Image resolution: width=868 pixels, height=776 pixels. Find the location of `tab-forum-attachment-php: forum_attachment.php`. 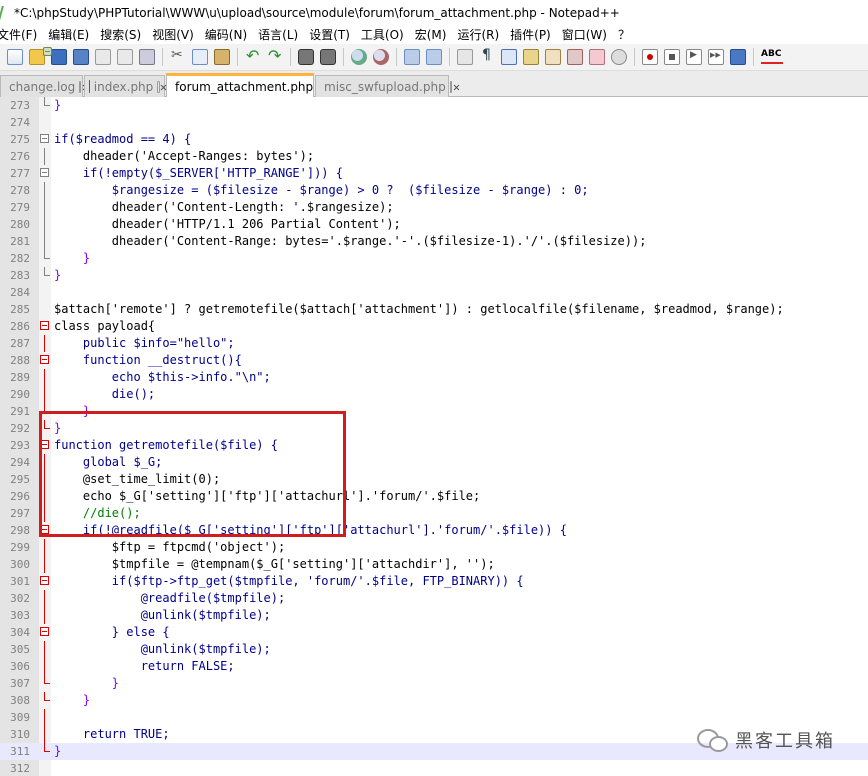

tab-forum-attachment-php: forum_attachment.php is located at coordinates (243, 85).